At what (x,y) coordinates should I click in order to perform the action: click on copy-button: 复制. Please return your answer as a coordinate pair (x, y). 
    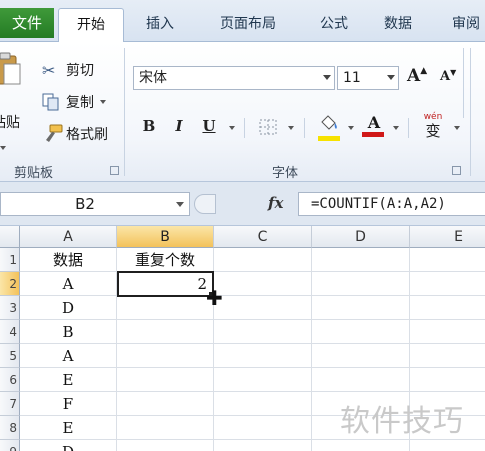
    Looking at the image, I should click on (73, 102).